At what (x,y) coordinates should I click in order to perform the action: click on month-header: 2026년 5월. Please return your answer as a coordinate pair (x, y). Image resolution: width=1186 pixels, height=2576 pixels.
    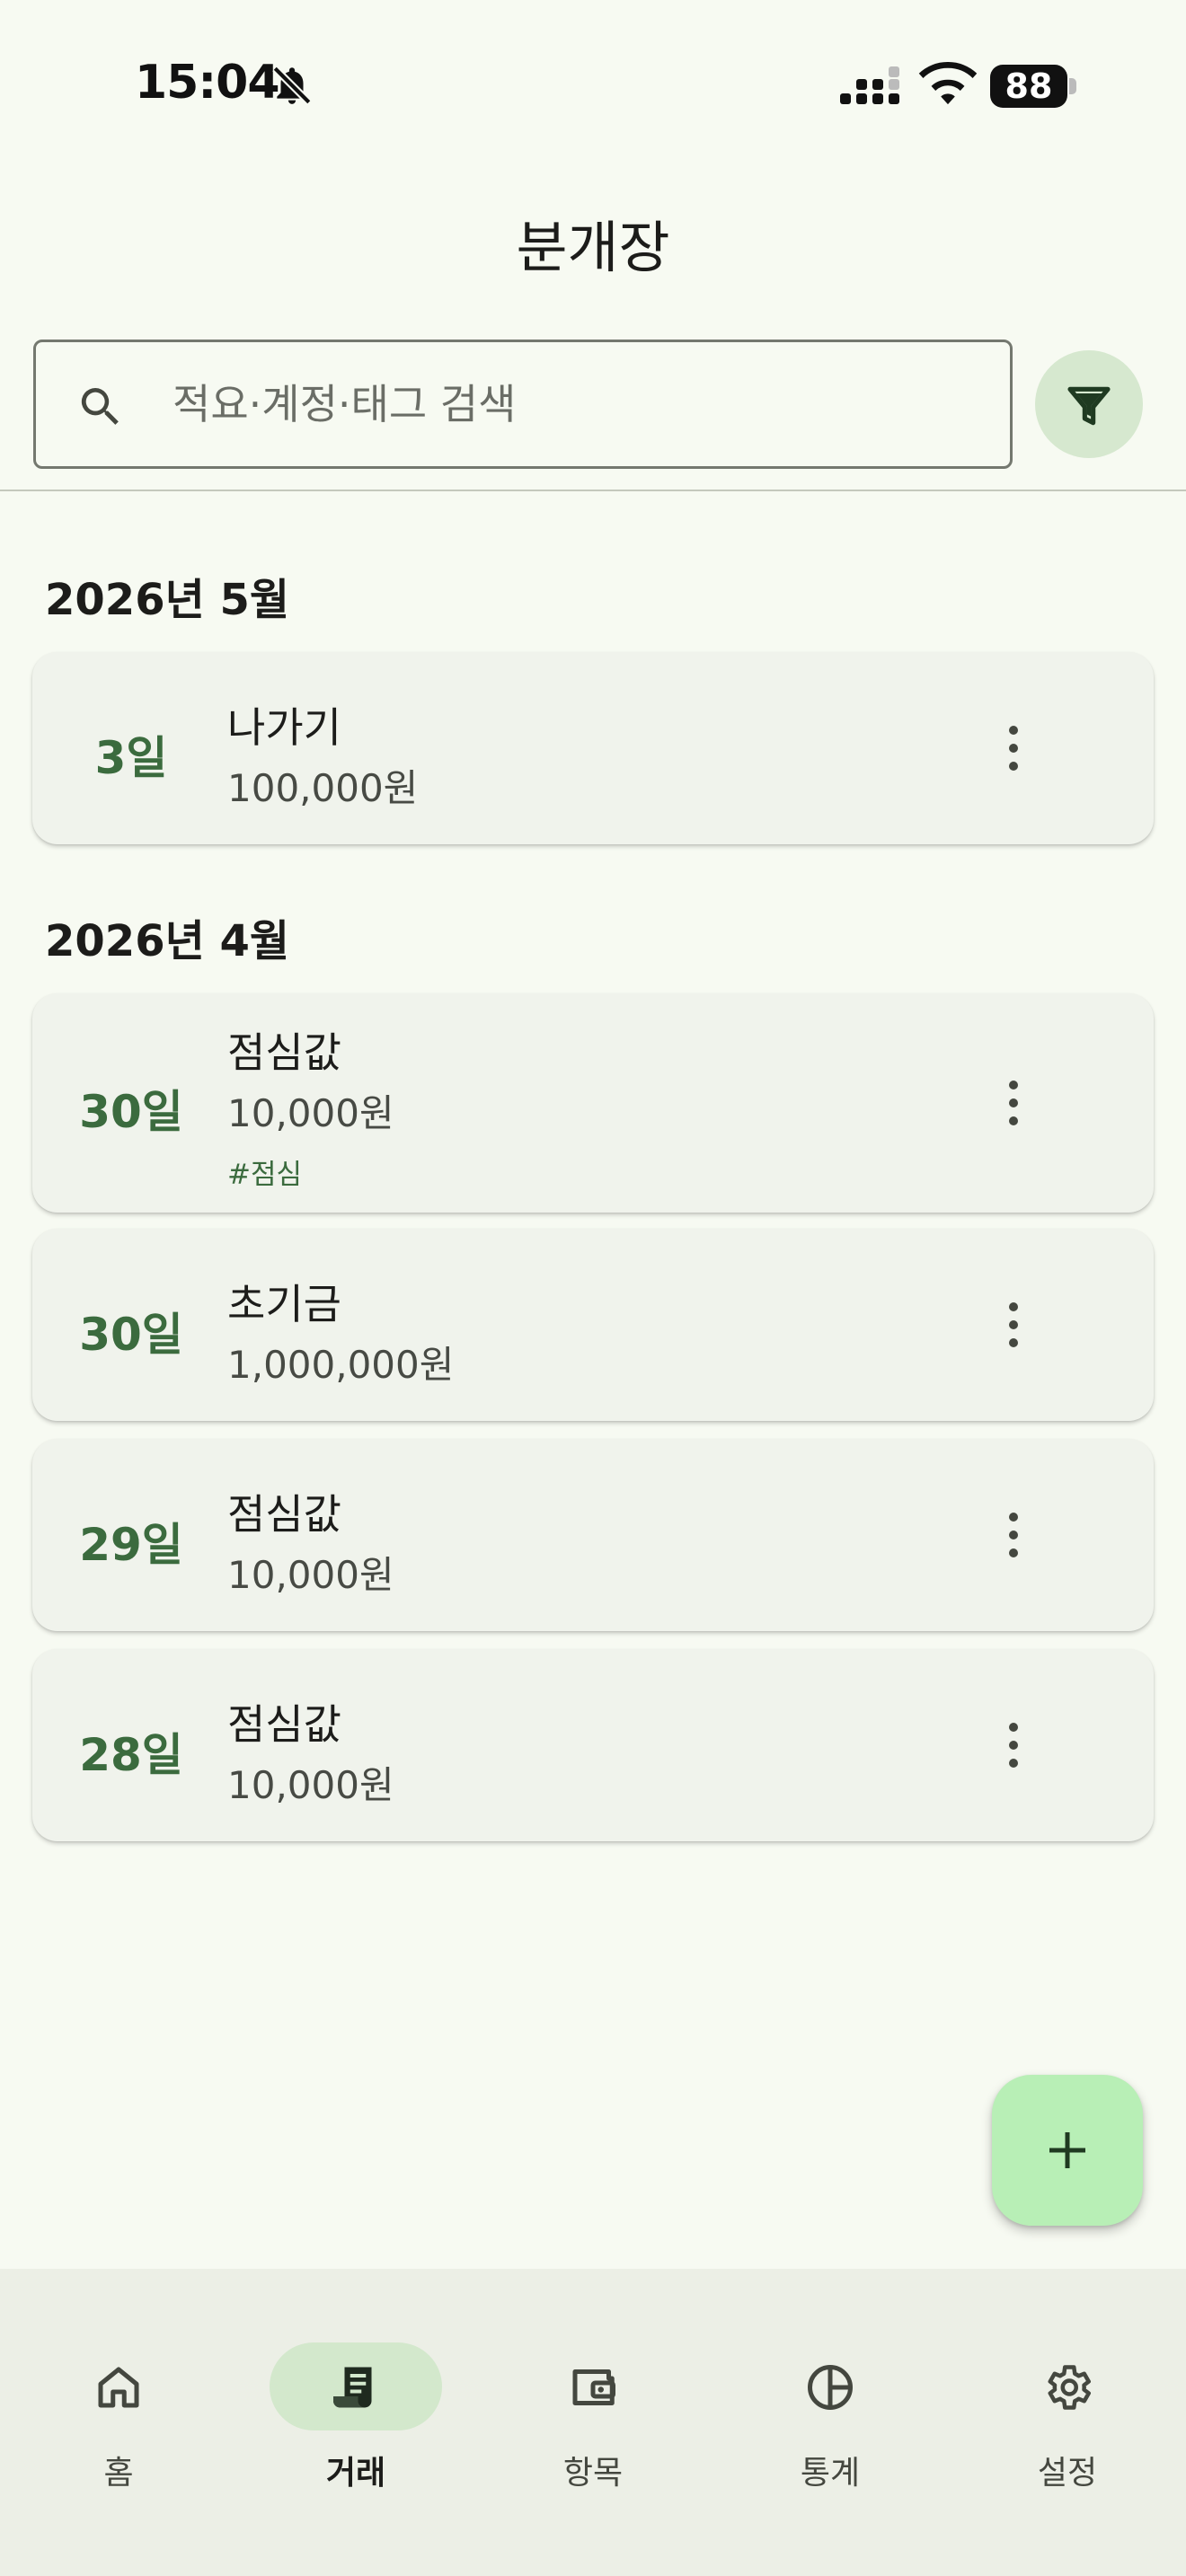
    Looking at the image, I should click on (167, 600).